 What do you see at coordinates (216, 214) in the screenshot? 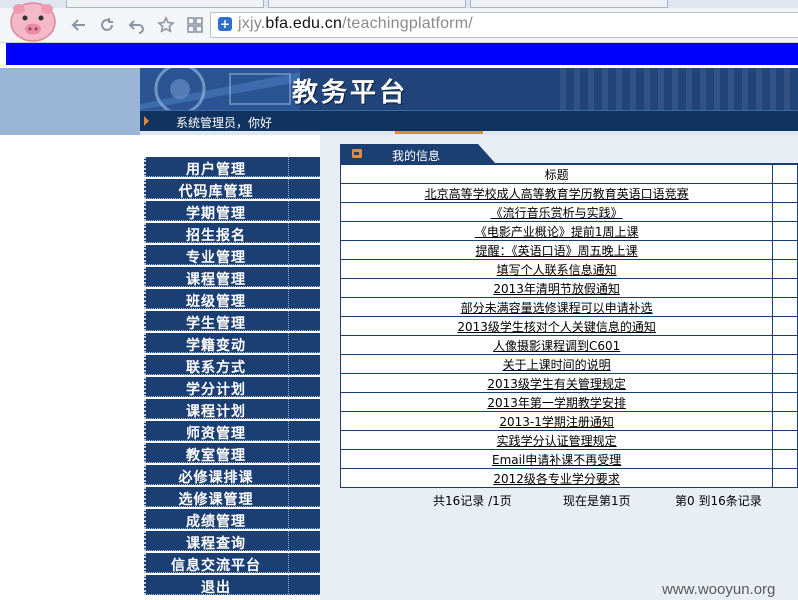
I see `sidebar-item-label: 学期管理` at bounding box center [216, 214].